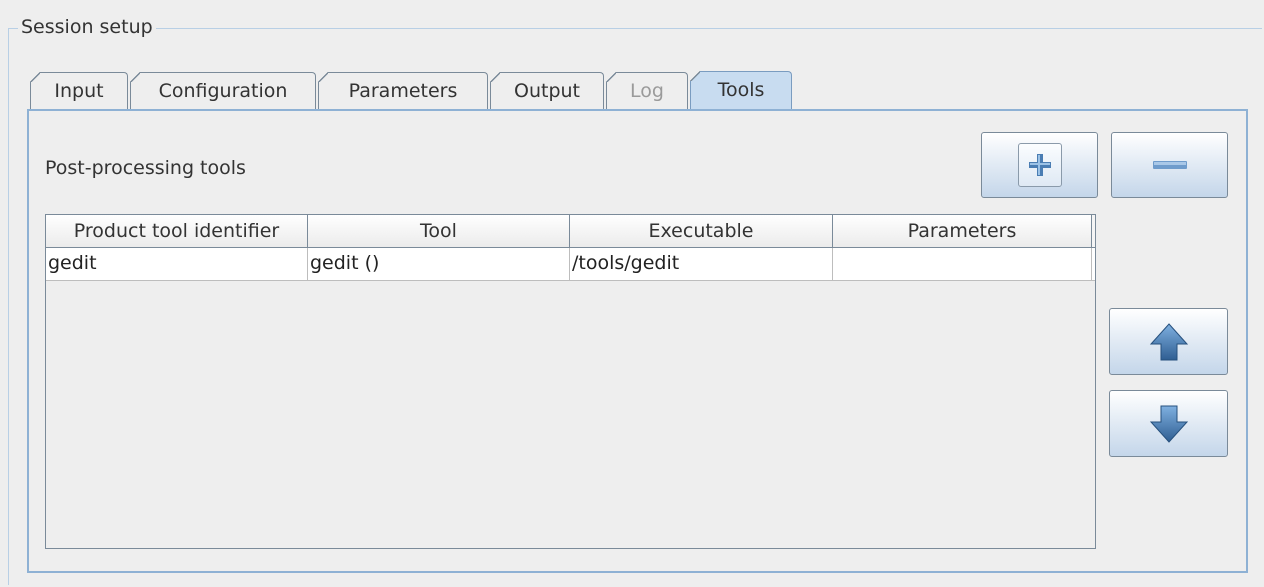 Image resolution: width=1264 pixels, height=587 pixels. I want to click on tab-configuration: Configuration, so click(223, 90).